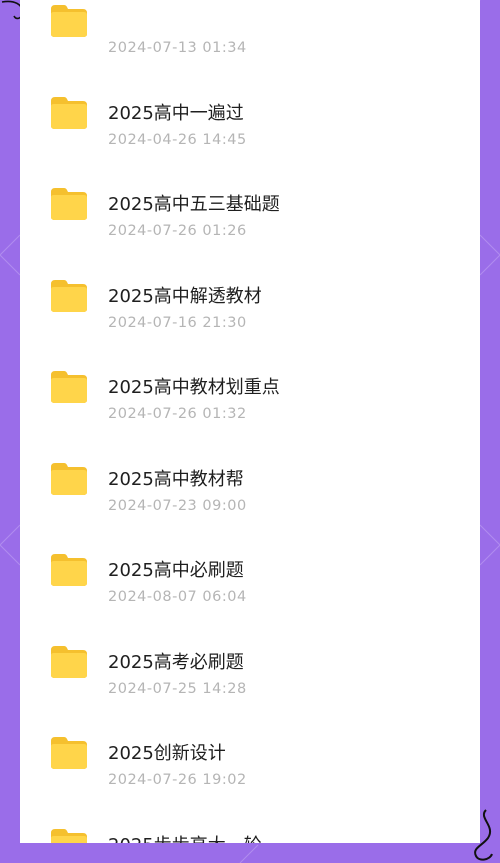 The height and width of the screenshot is (863, 500). Describe the element at coordinates (250, 191) in the screenshot. I see `folder-list-item: 2025高中五三基础题 2024-07-26 01:26` at that location.